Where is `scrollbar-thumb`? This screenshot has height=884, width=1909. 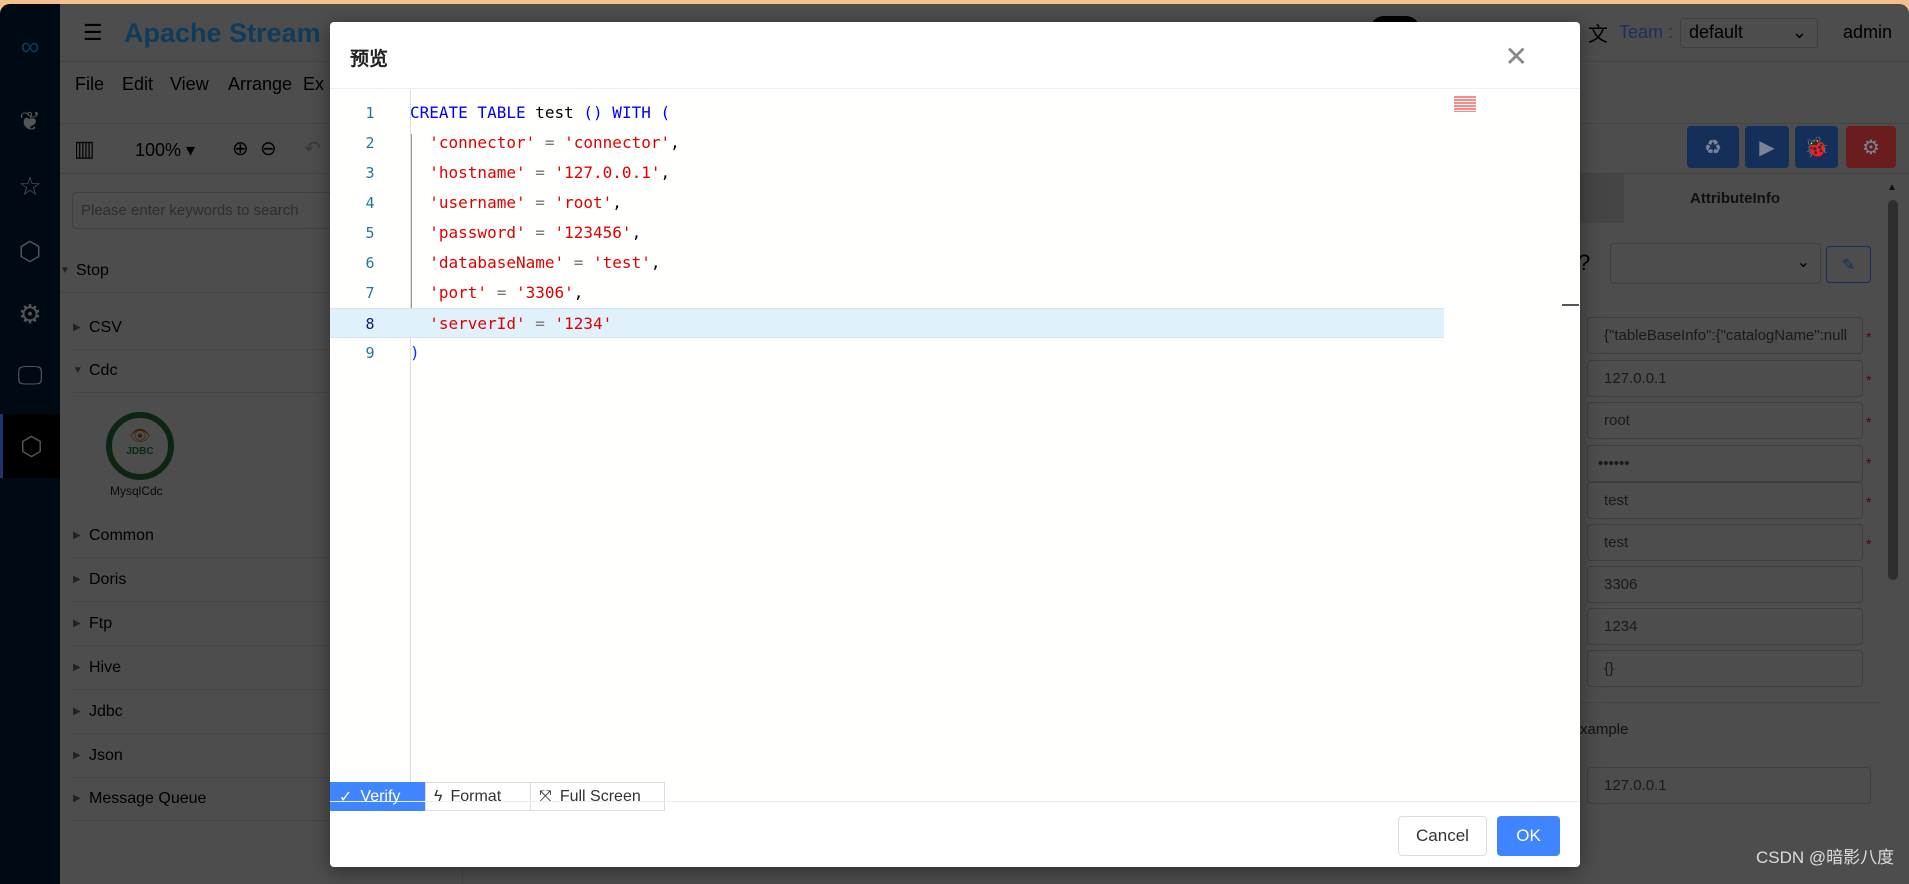
scrollbar-thumb is located at coordinates (1893, 390).